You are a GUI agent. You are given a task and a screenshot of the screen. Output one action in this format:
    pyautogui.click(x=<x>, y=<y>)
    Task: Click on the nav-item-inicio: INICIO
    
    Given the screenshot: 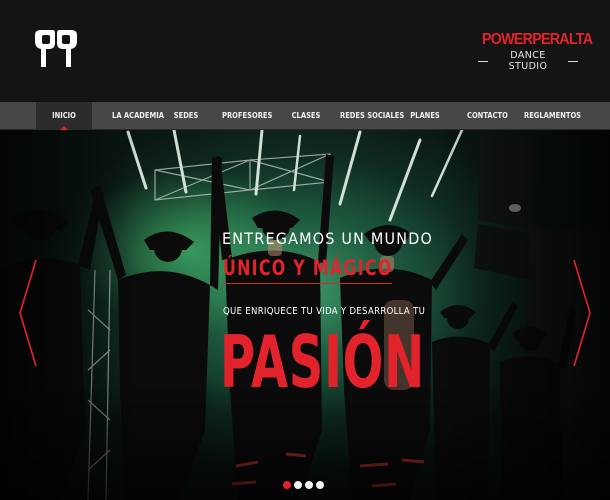 What is the action you would take?
    pyautogui.click(x=64, y=116)
    